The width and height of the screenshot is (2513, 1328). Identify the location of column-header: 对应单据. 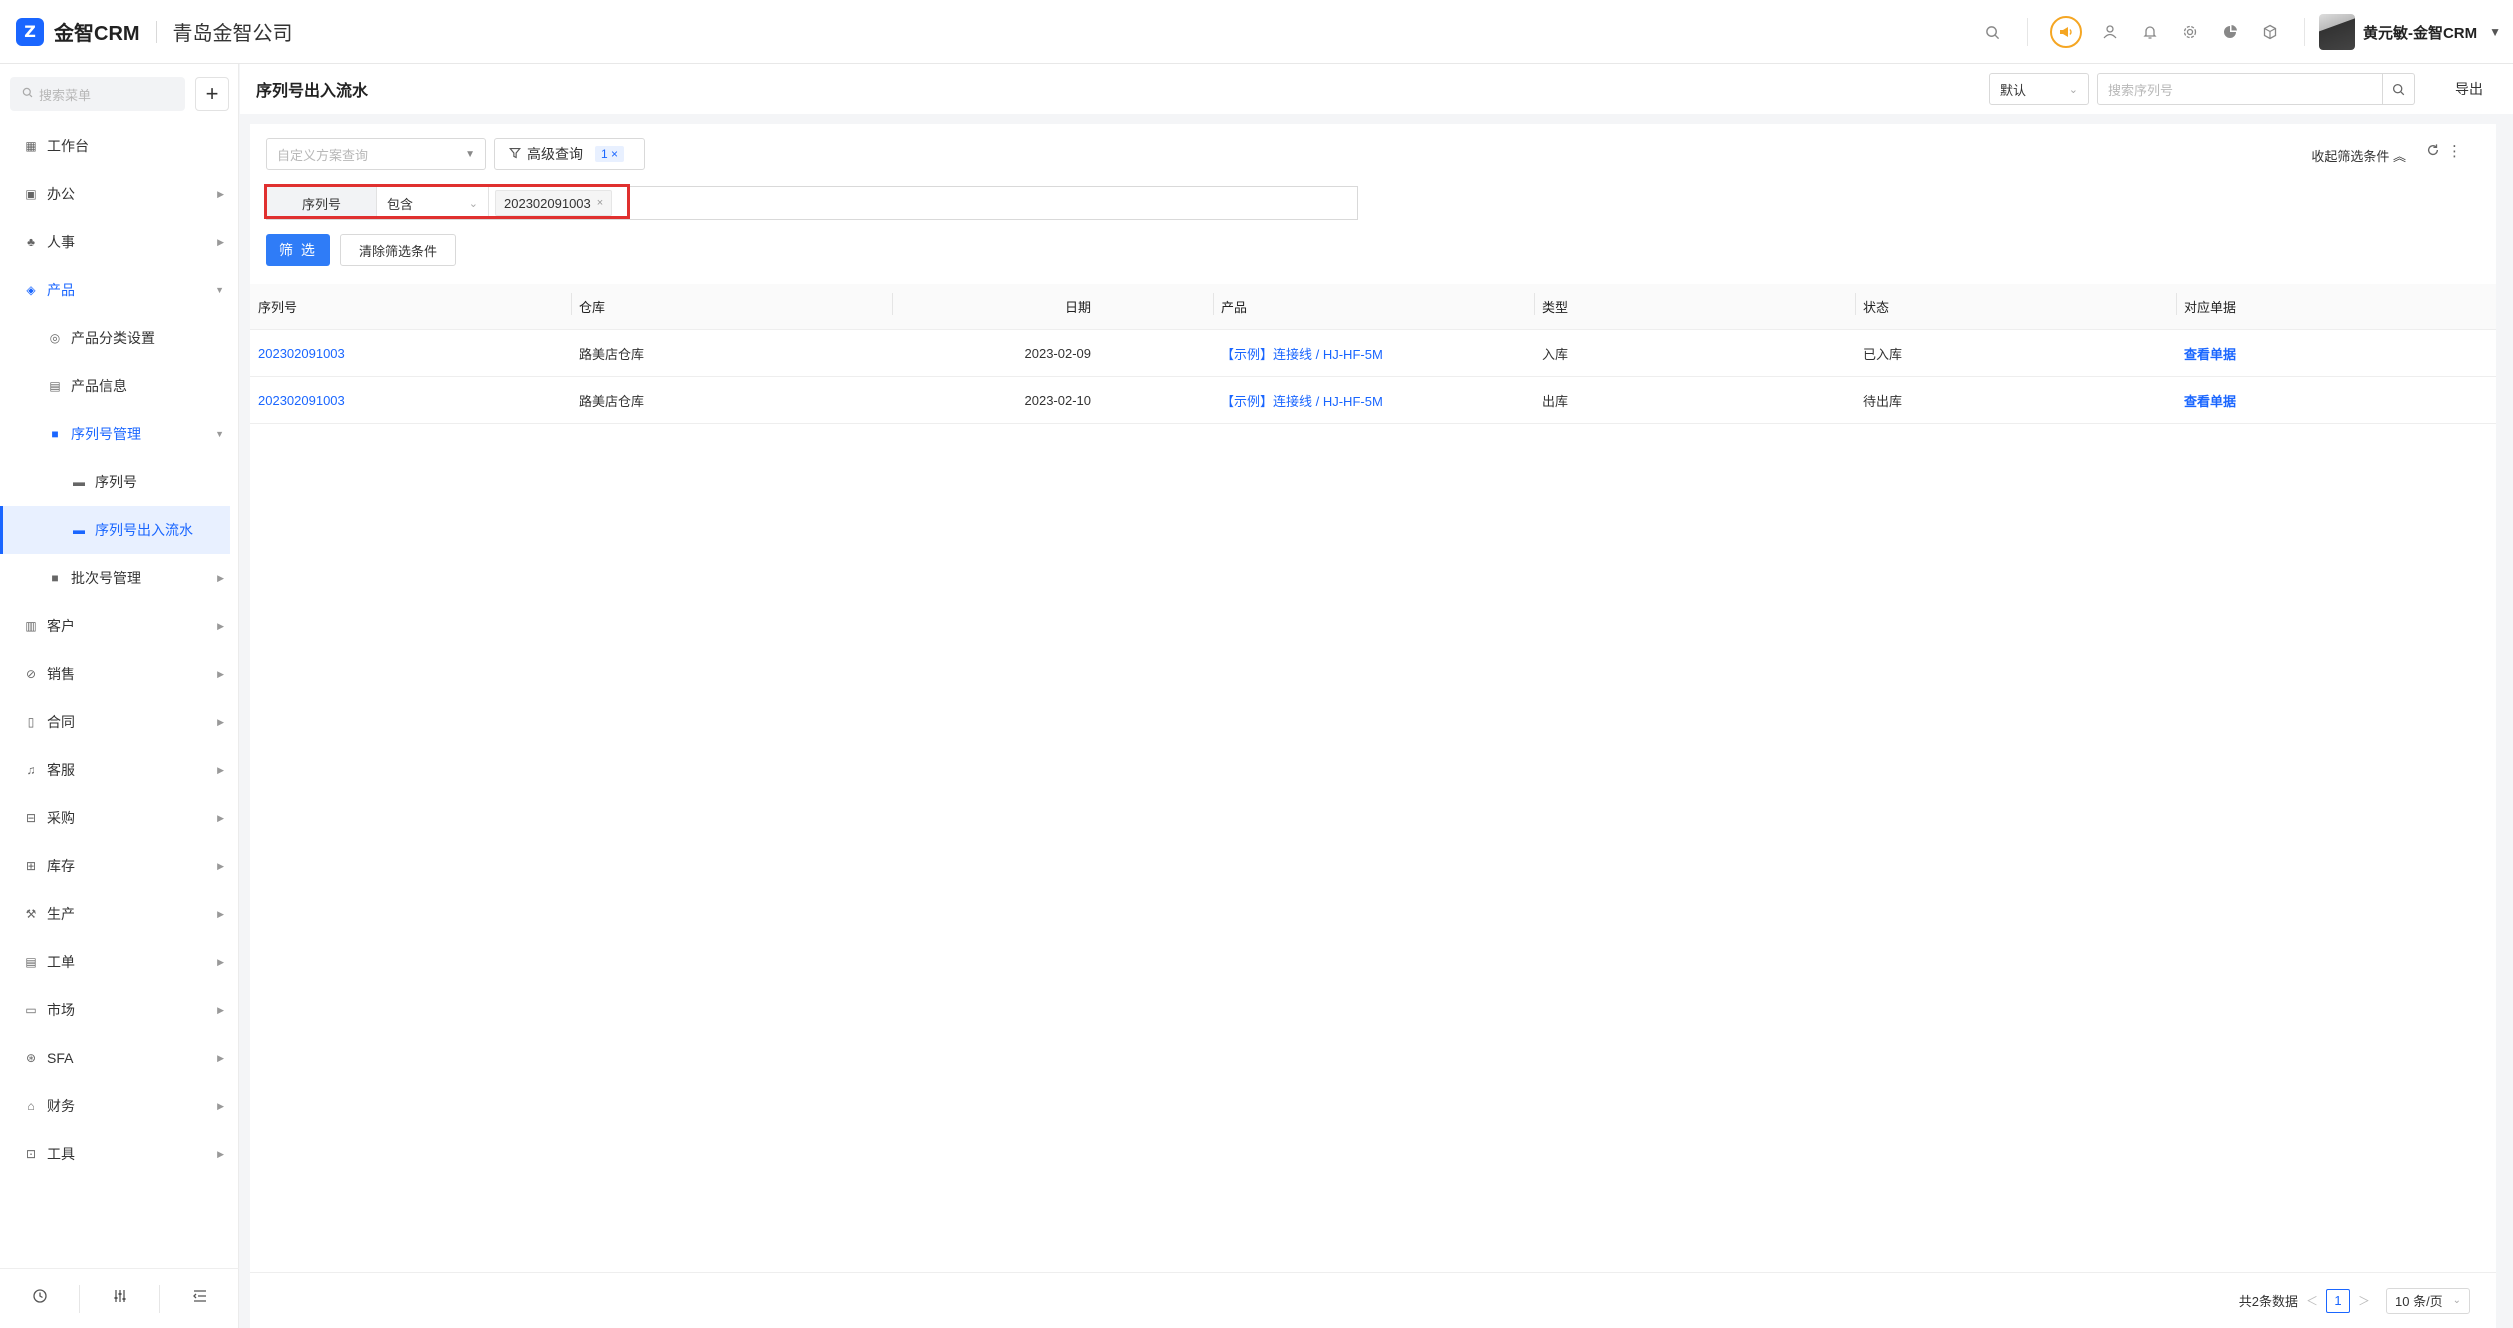
(2336, 304).